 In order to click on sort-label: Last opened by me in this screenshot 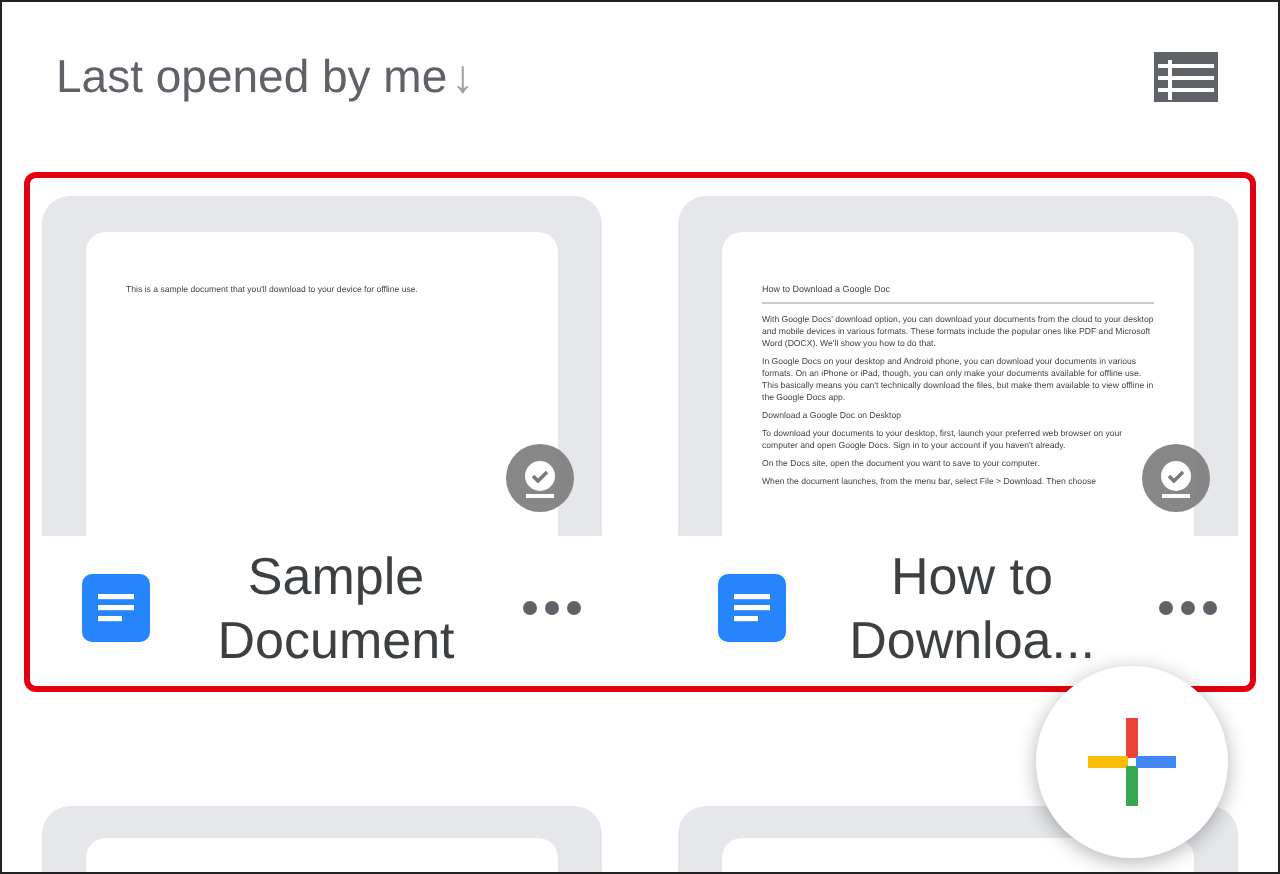, I will do `click(252, 76)`.